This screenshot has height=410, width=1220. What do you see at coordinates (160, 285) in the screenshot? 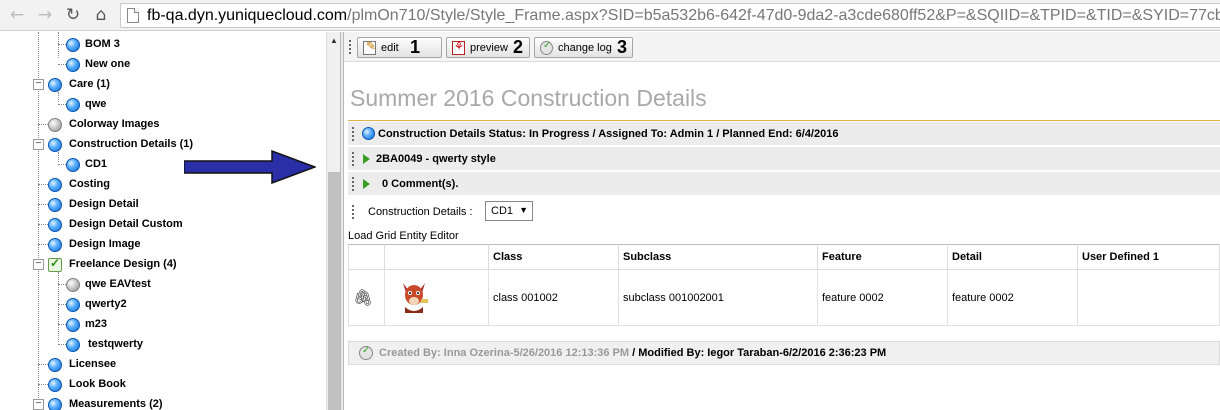
I see `tree-item-qwe-eavtest: qwe EAVtest` at bounding box center [160, 285].